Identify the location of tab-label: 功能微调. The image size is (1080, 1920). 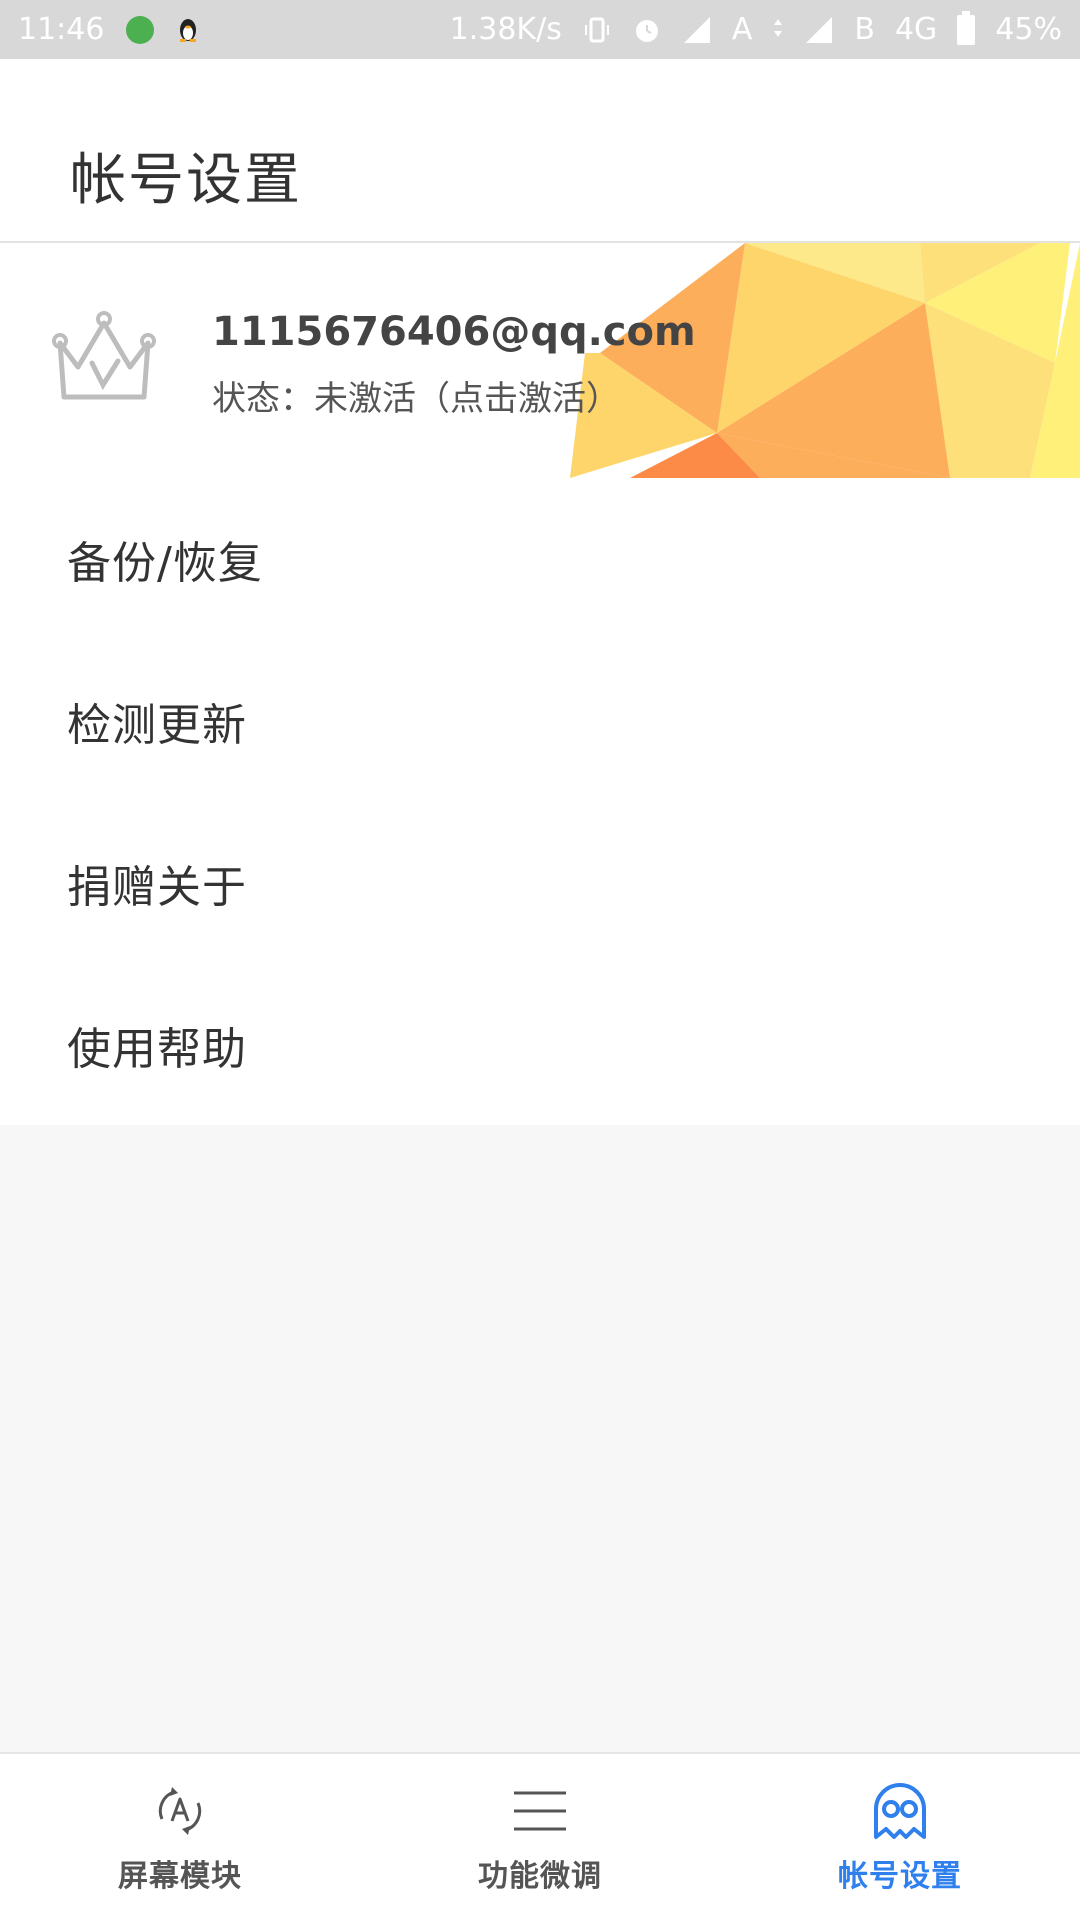
(540, 1876).